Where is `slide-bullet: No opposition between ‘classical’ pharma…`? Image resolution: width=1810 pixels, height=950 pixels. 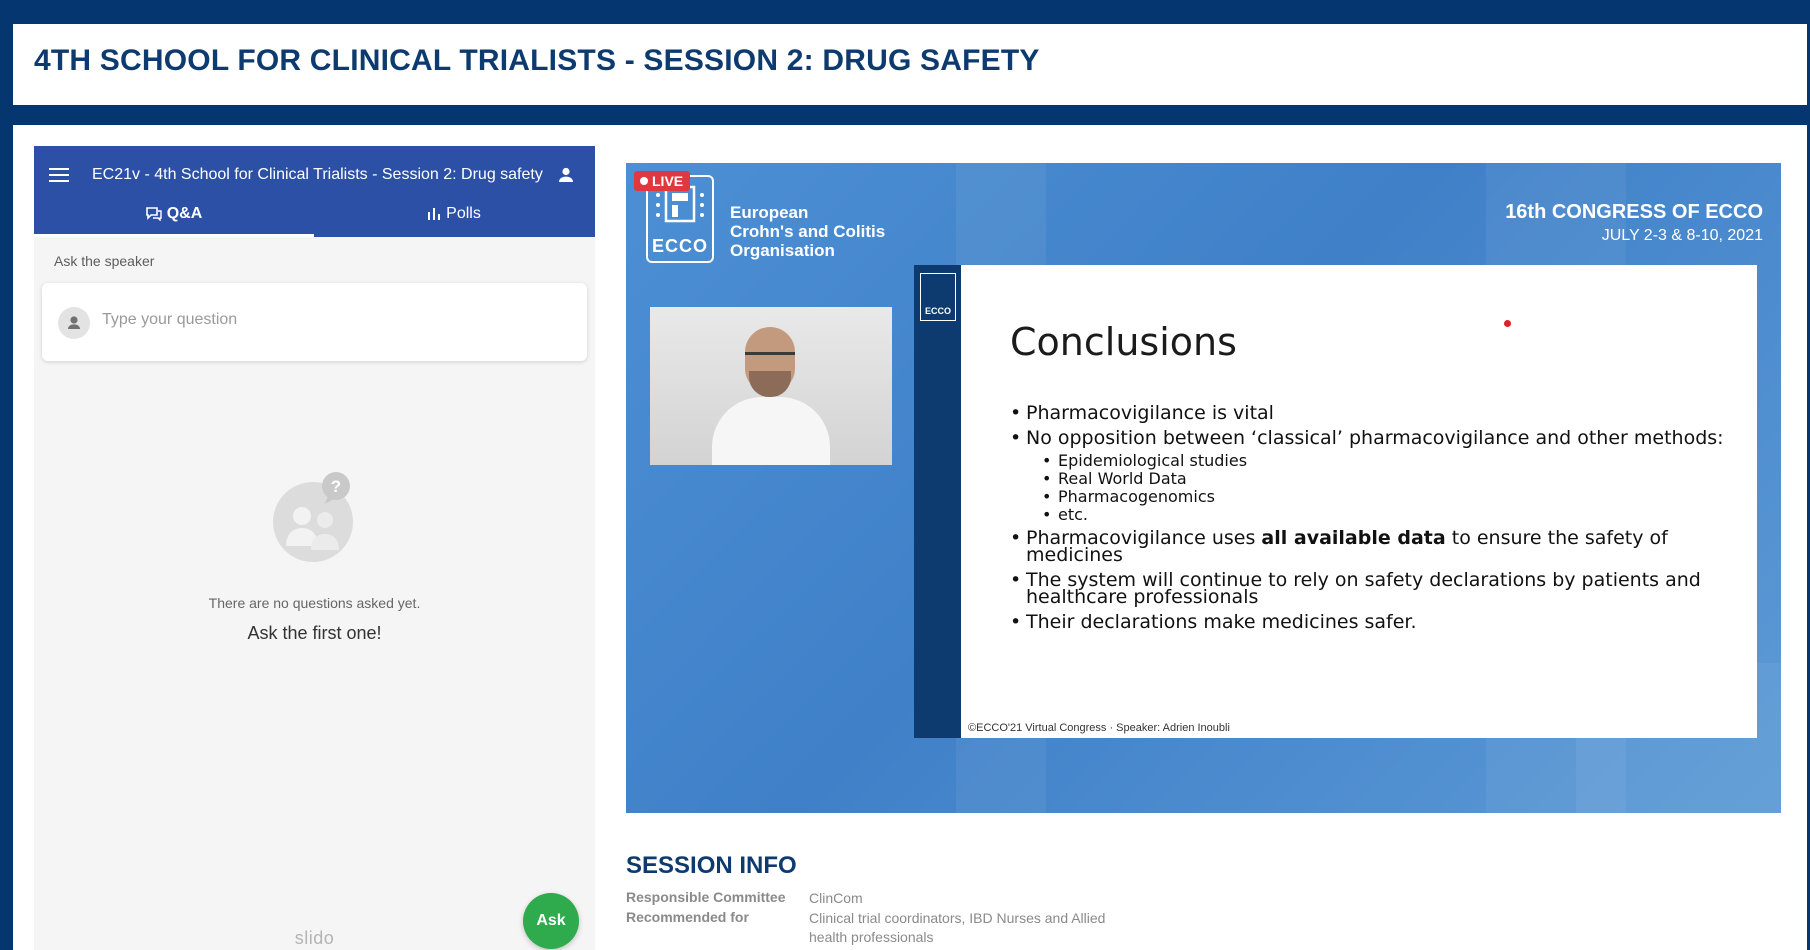 slide-bullet: No opposition between ‘classical’ pharma… is located at coordinates (1370, 438).